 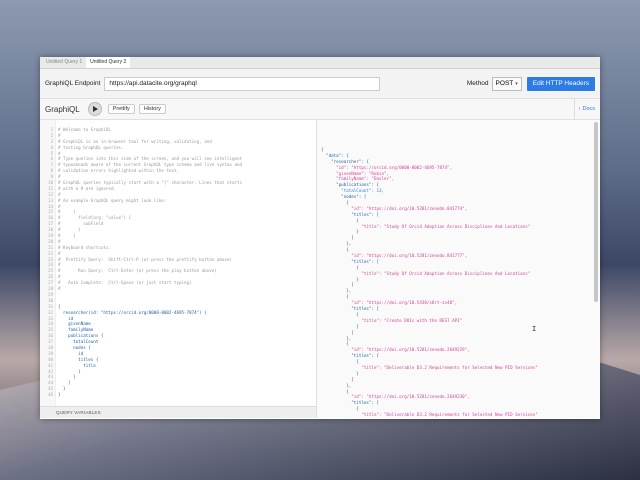 What do you see at coordinates (534, 329) in the screenshot?
I see `text-cursor-icon: I` at bounding box center [534, 329].